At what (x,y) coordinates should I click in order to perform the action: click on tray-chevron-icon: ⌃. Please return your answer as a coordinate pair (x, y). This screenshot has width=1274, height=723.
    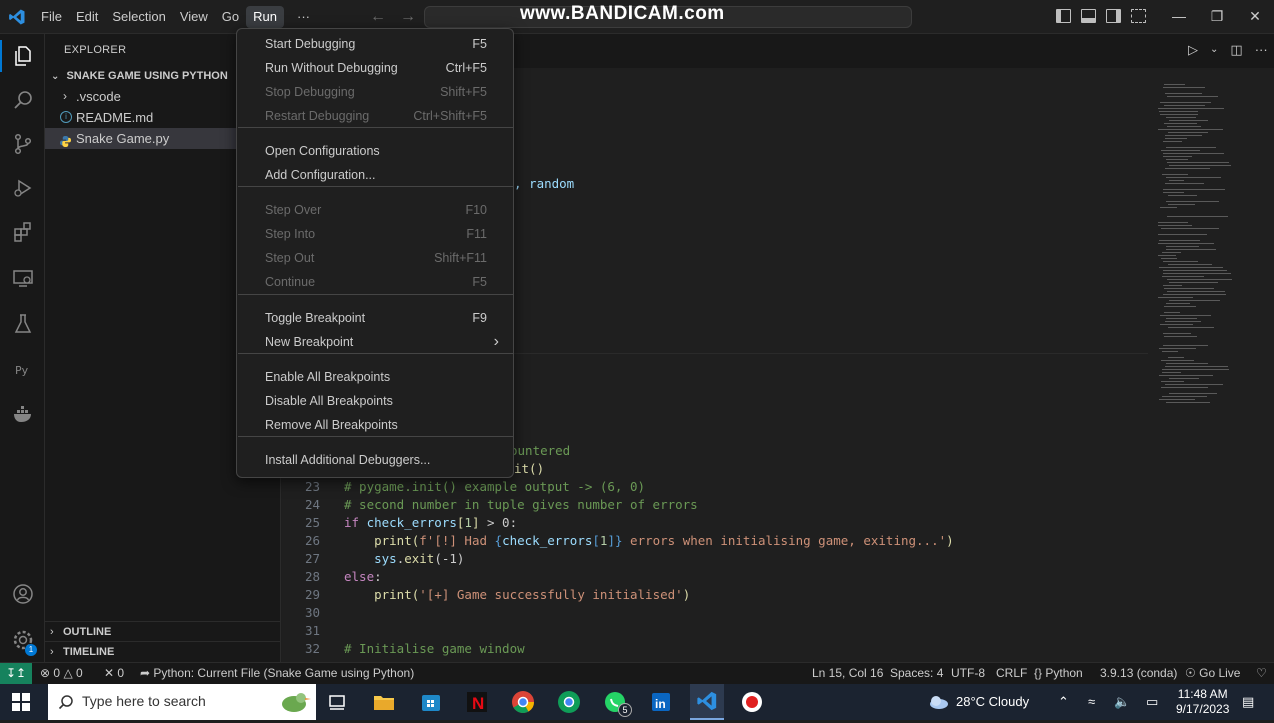
    Looking at the image, I should click on (1063, 702).